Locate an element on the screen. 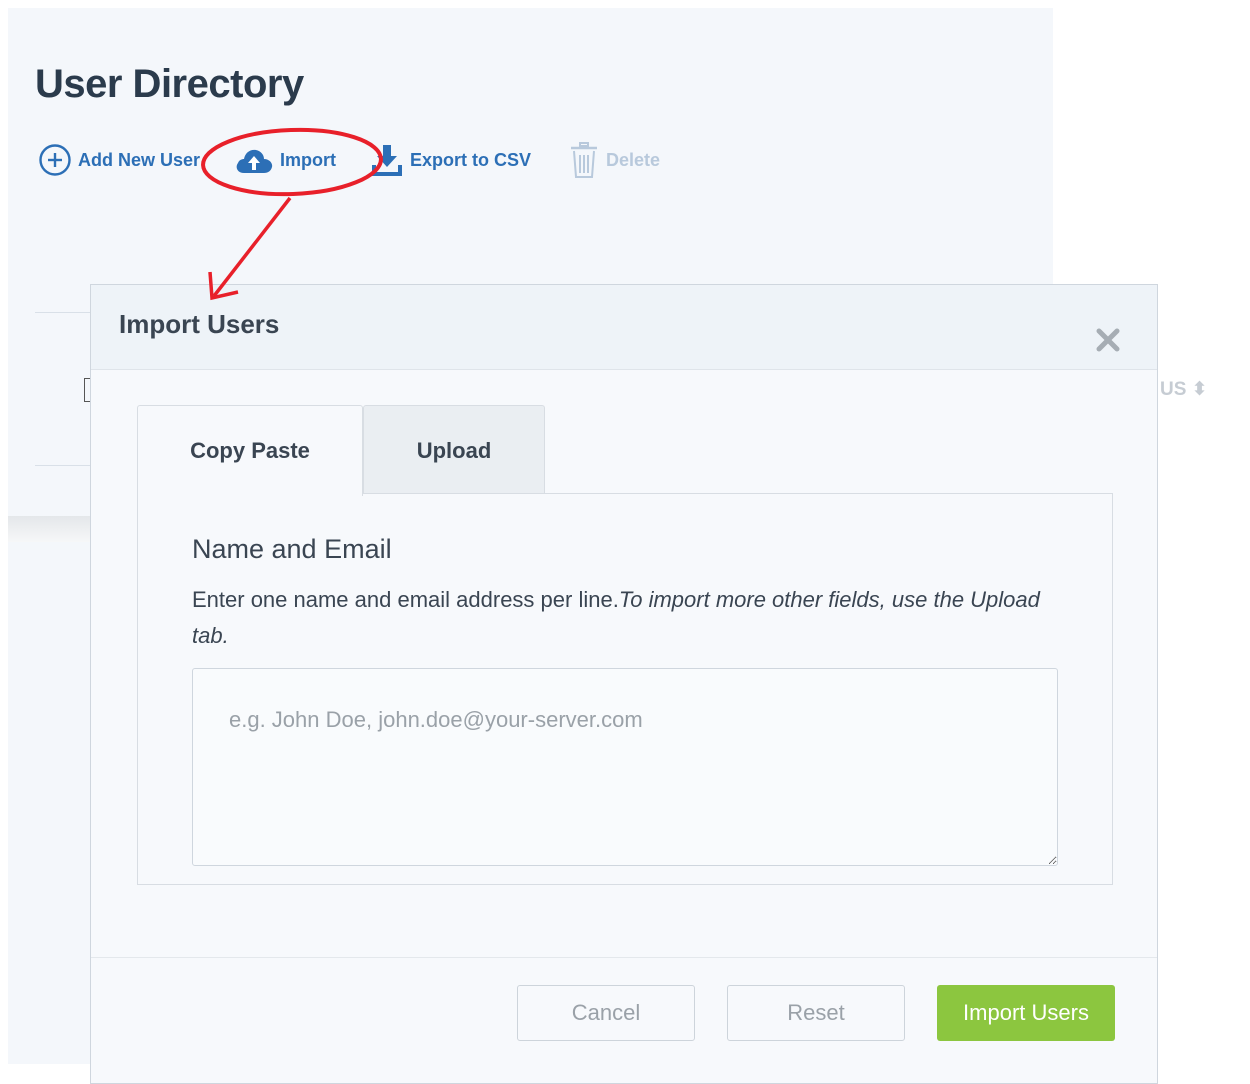 Image resolution: width=1250 pixels, height=1084 pixels. cloud-upload-icon is located at coordinates (254, 161).